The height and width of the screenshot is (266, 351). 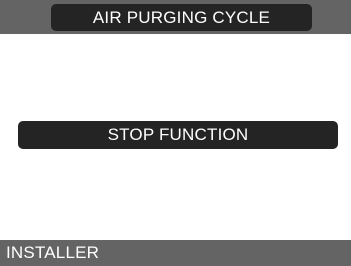 I want to click on user-level-label: INSTALLER, so click(x=53, y=252).